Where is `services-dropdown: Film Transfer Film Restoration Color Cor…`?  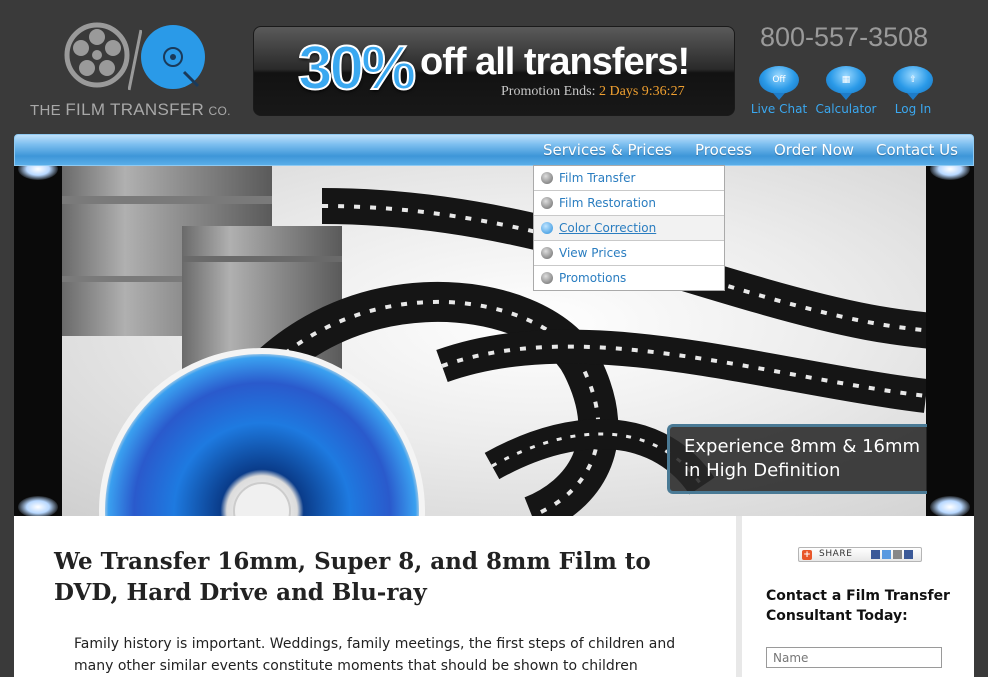 services-dropdown: Film Transfer Film Restoration Color Cor… is located at coordinates (629, 228).